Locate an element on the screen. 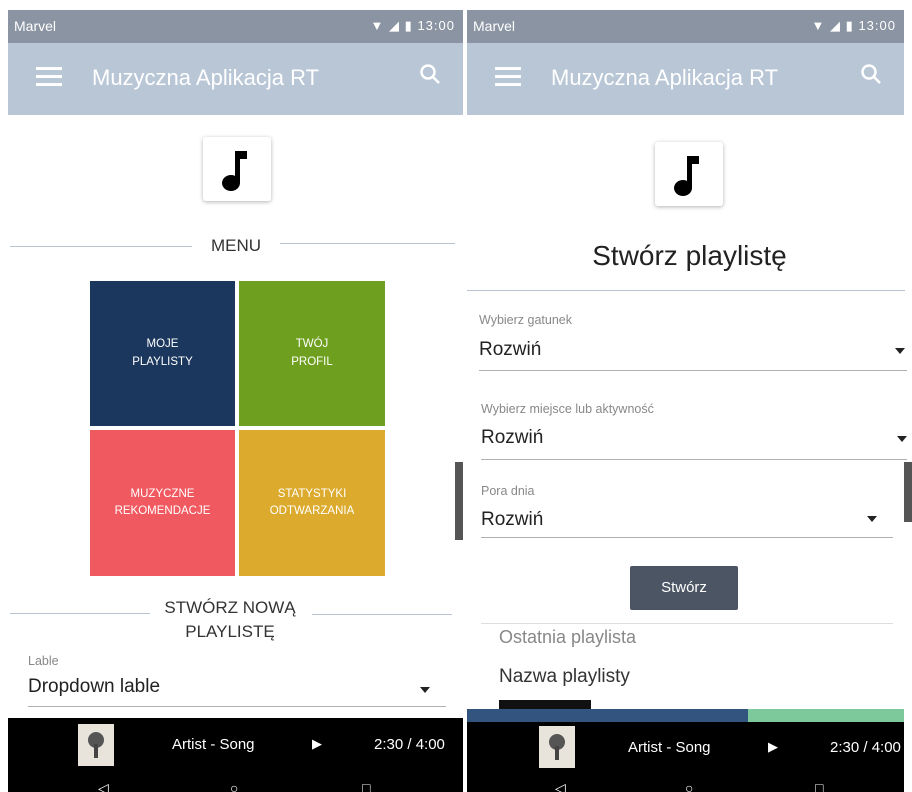 Image resolution: width=912 pixels, height=792 pixels. your-profile-tile: TWÓJ PROFIL is located at coordinates (312, 353).